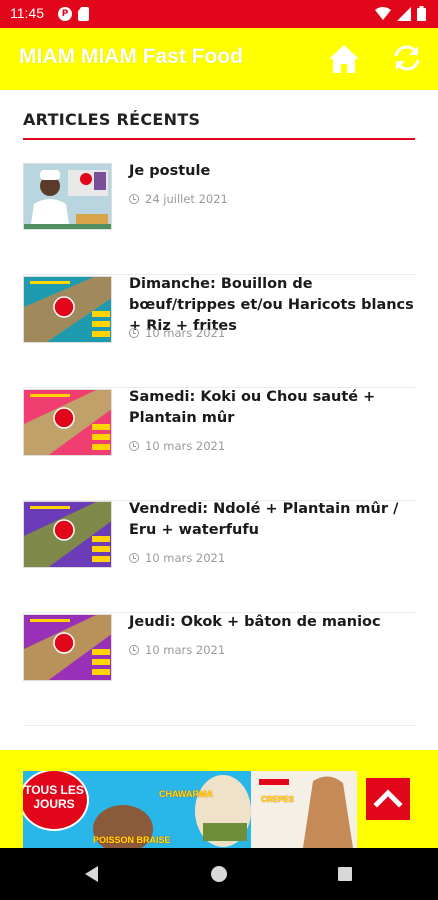 The image size is (438, 900). What do you see at coordinates (112, 119) in the screenshot?
I see `section-title: ARTICLES RÉCENTS` at bounding box center [112, 119].